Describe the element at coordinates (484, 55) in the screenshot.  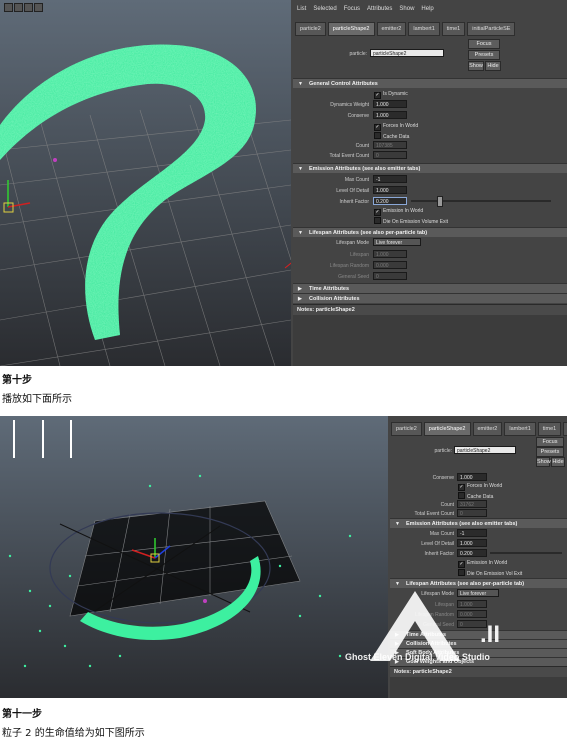
I see `presets-button: Presets` at that location.